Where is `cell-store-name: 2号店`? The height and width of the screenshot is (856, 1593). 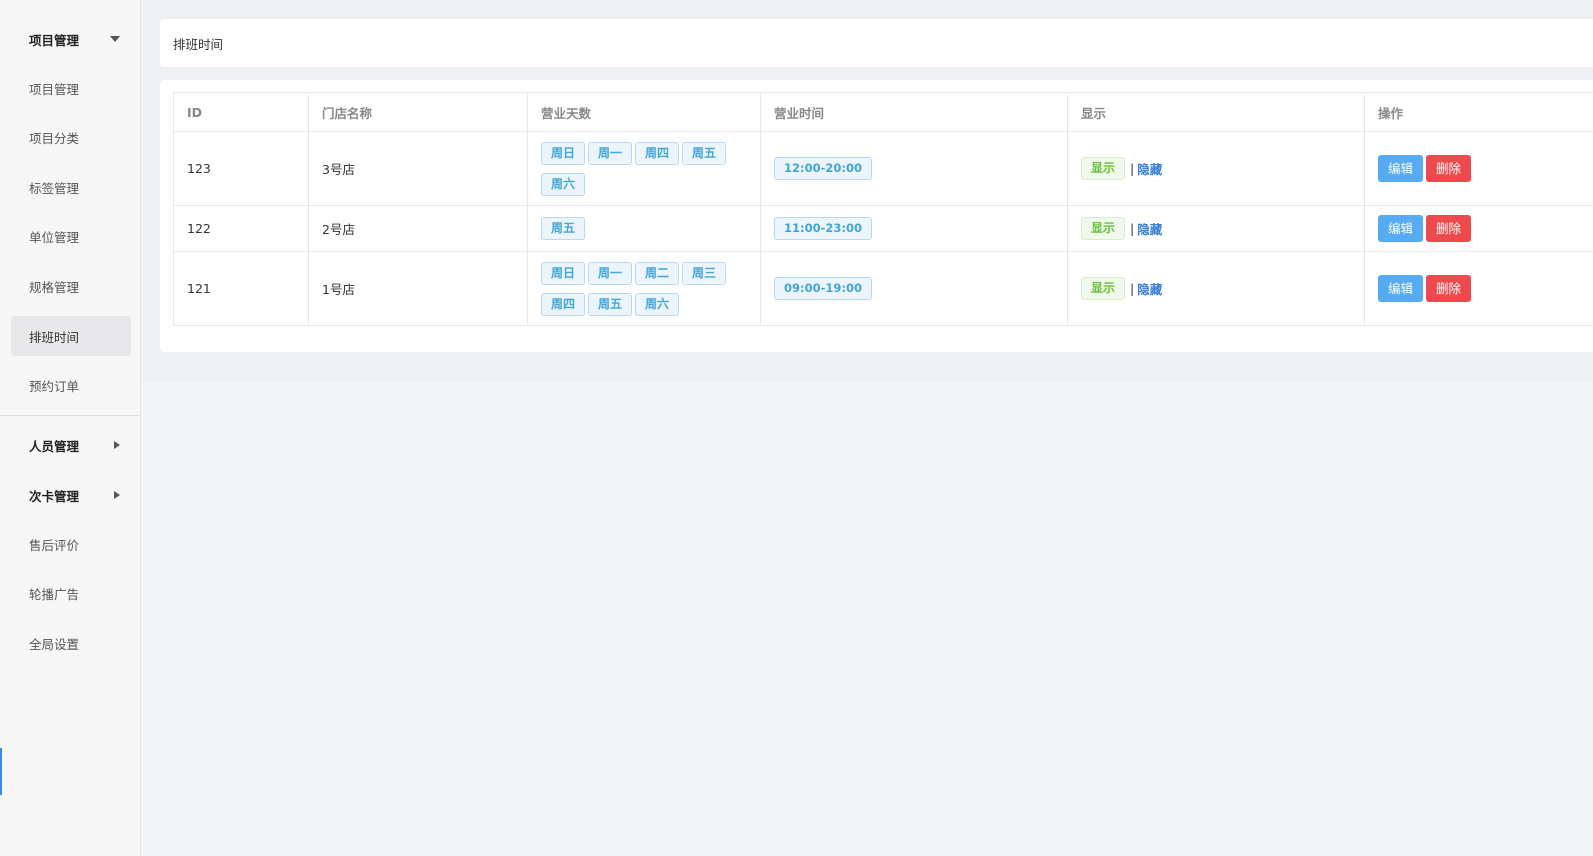 cell-store-name: 2号店 is located at coordinates (418, 228).